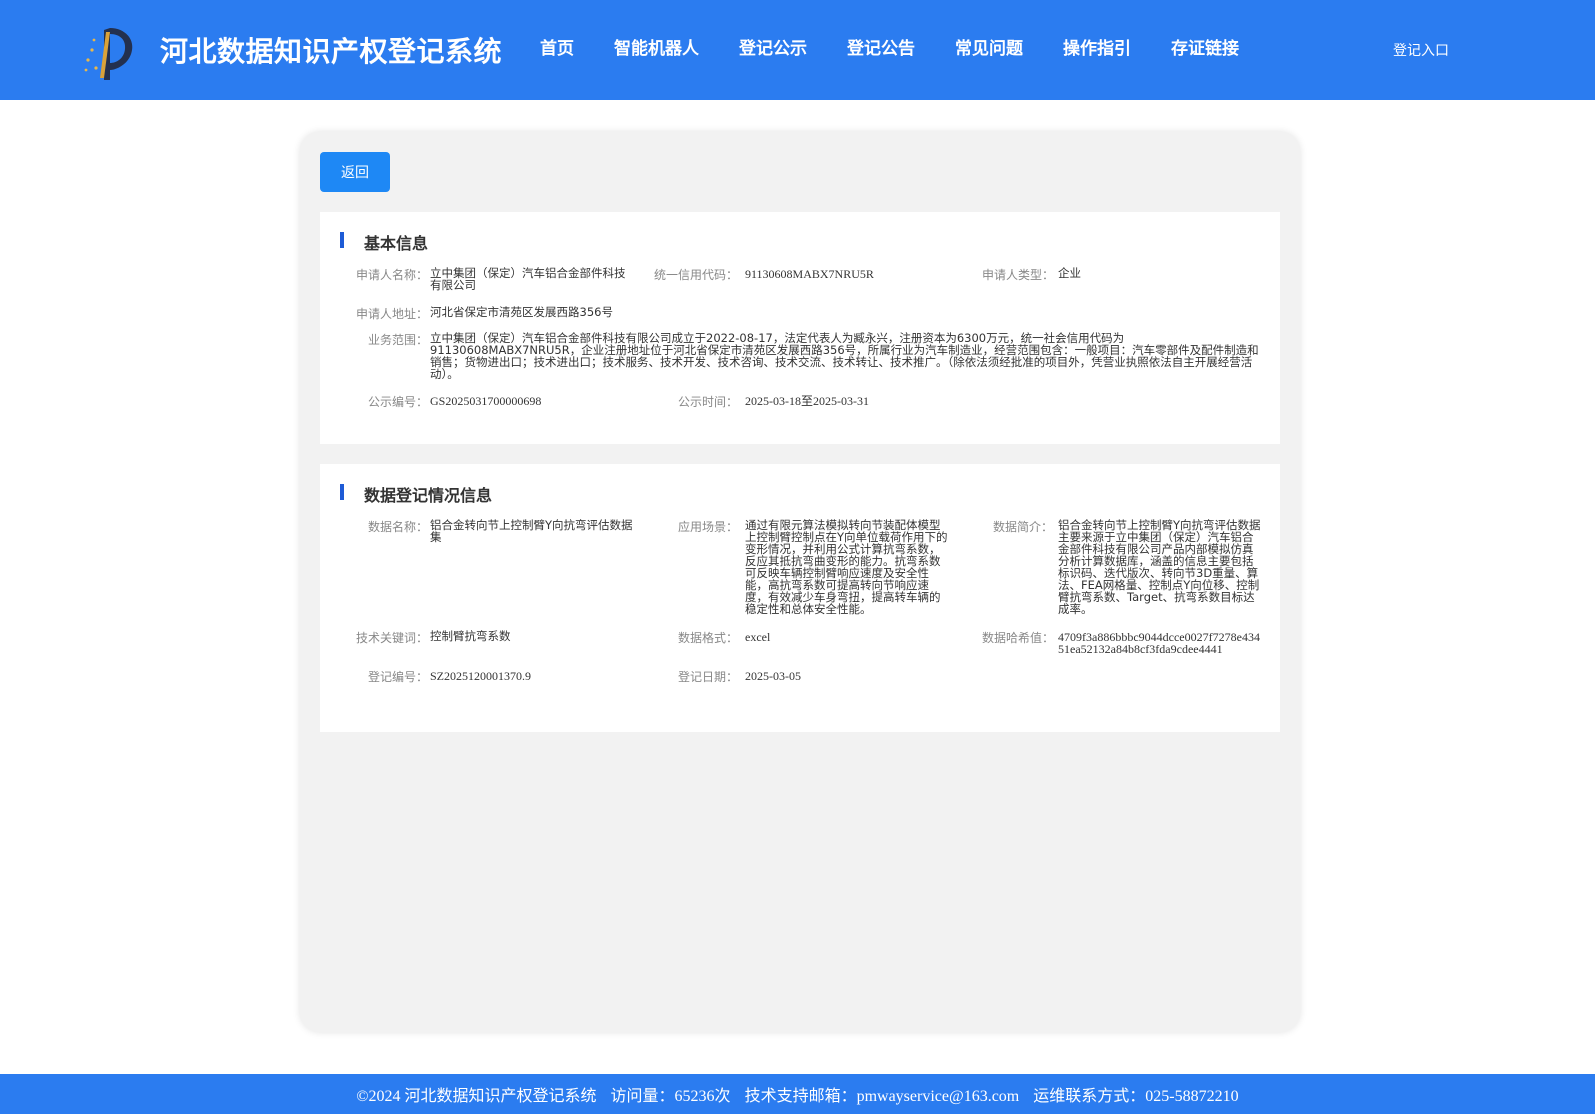  I want to click on applicant-type-label: 申请人类型：, so click(1017, 275).